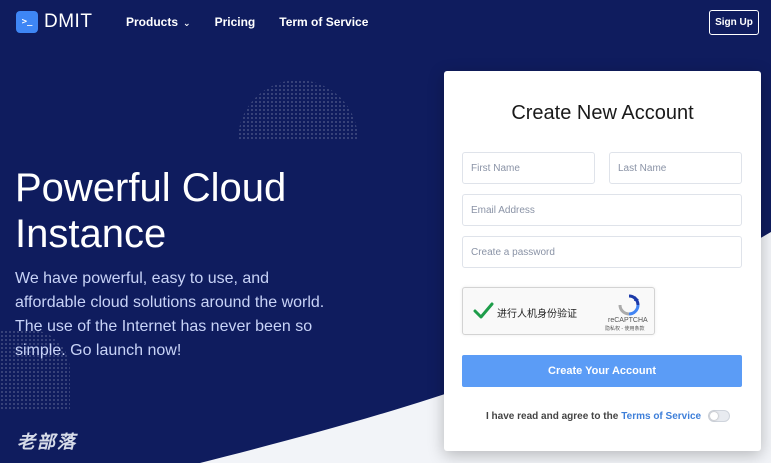 The height and width of the screenshot is (463, 771). What do you see at coordinates (259, 22) in the screenshot?
I see `main-nav: Products ⌄ Pricing Term of Service` at bounding box center [259, 22].